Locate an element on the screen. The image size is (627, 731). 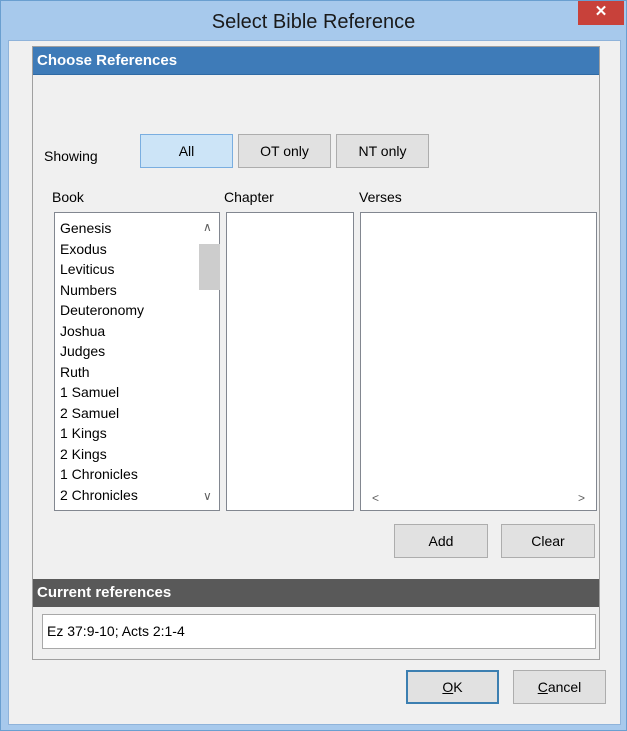
book-label: Book is located at coordinates (68, 197).